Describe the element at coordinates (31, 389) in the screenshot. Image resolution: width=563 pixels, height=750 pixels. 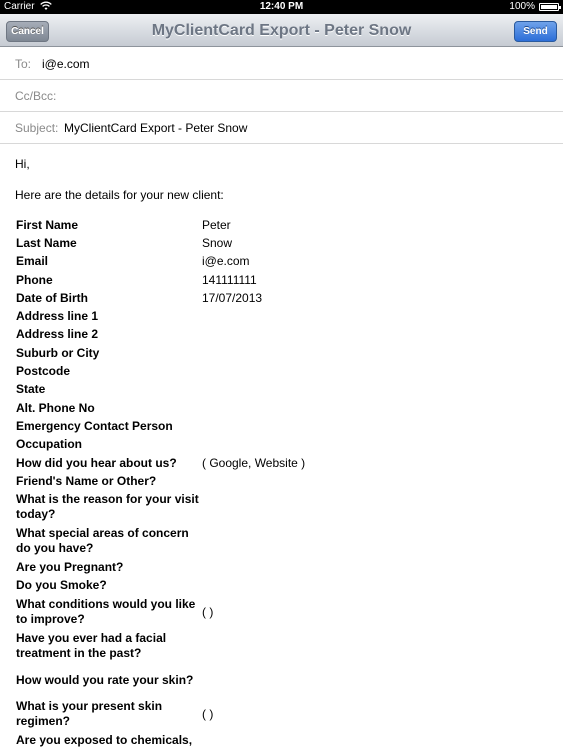
I see `detail-key: State` at that location.